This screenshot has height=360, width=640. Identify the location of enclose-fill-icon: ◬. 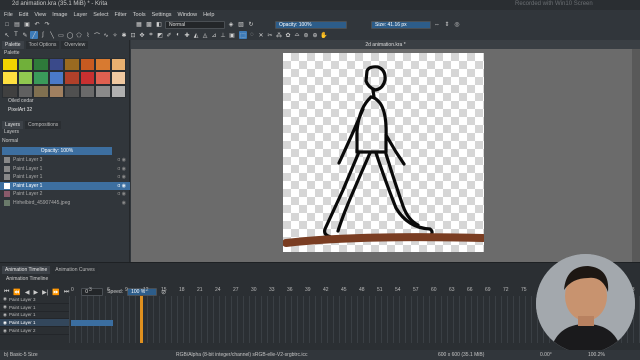
(205, 35).